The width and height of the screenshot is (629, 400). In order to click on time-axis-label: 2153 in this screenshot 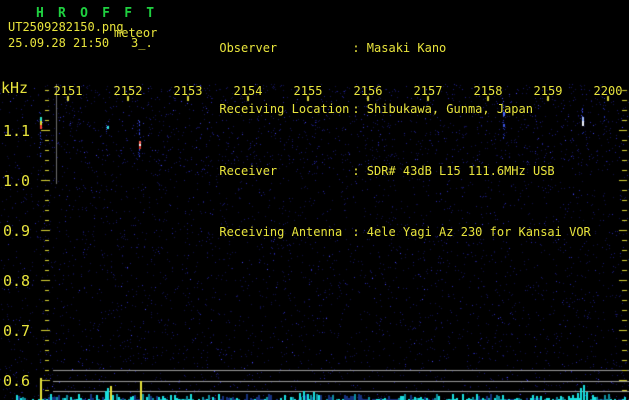, I will do `click(188, 91)`.